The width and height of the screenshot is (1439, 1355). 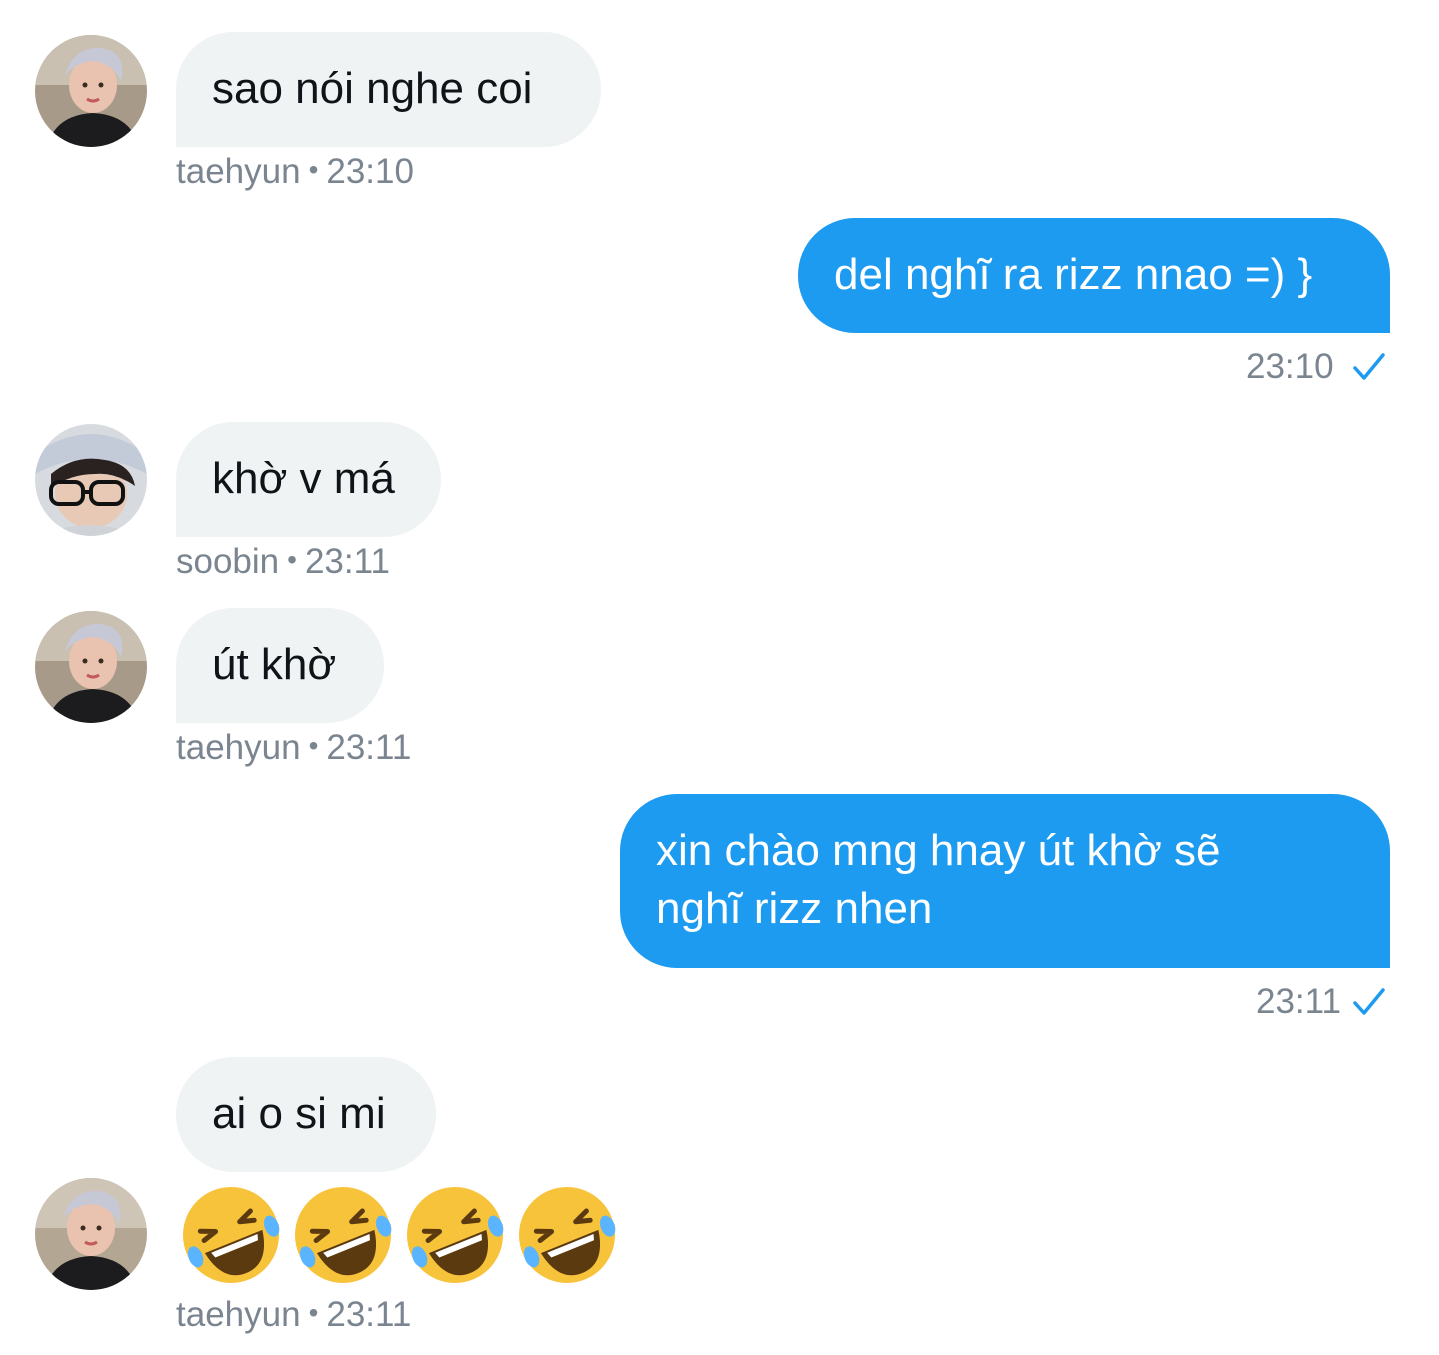 I want to click on message-text: khờ v má, so click(x=303, y=478).